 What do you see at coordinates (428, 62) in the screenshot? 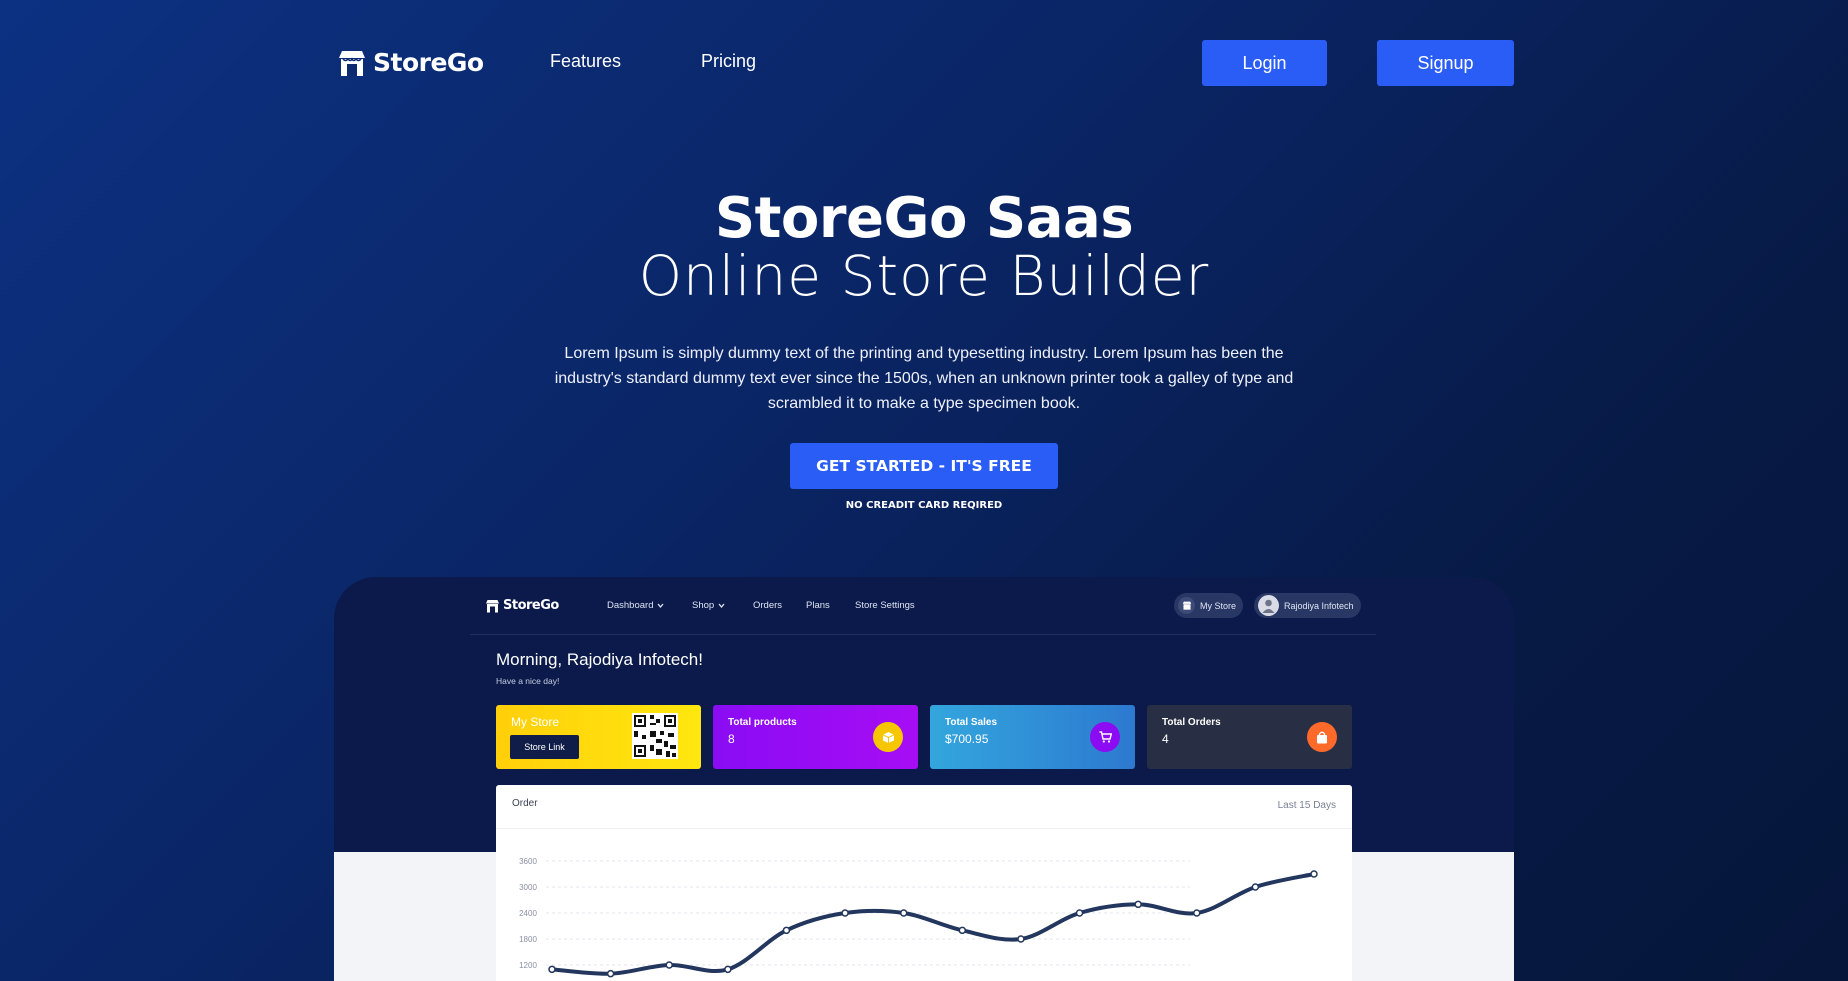
I see `brand-name: StoreGo` at bounding box center [428, 62].